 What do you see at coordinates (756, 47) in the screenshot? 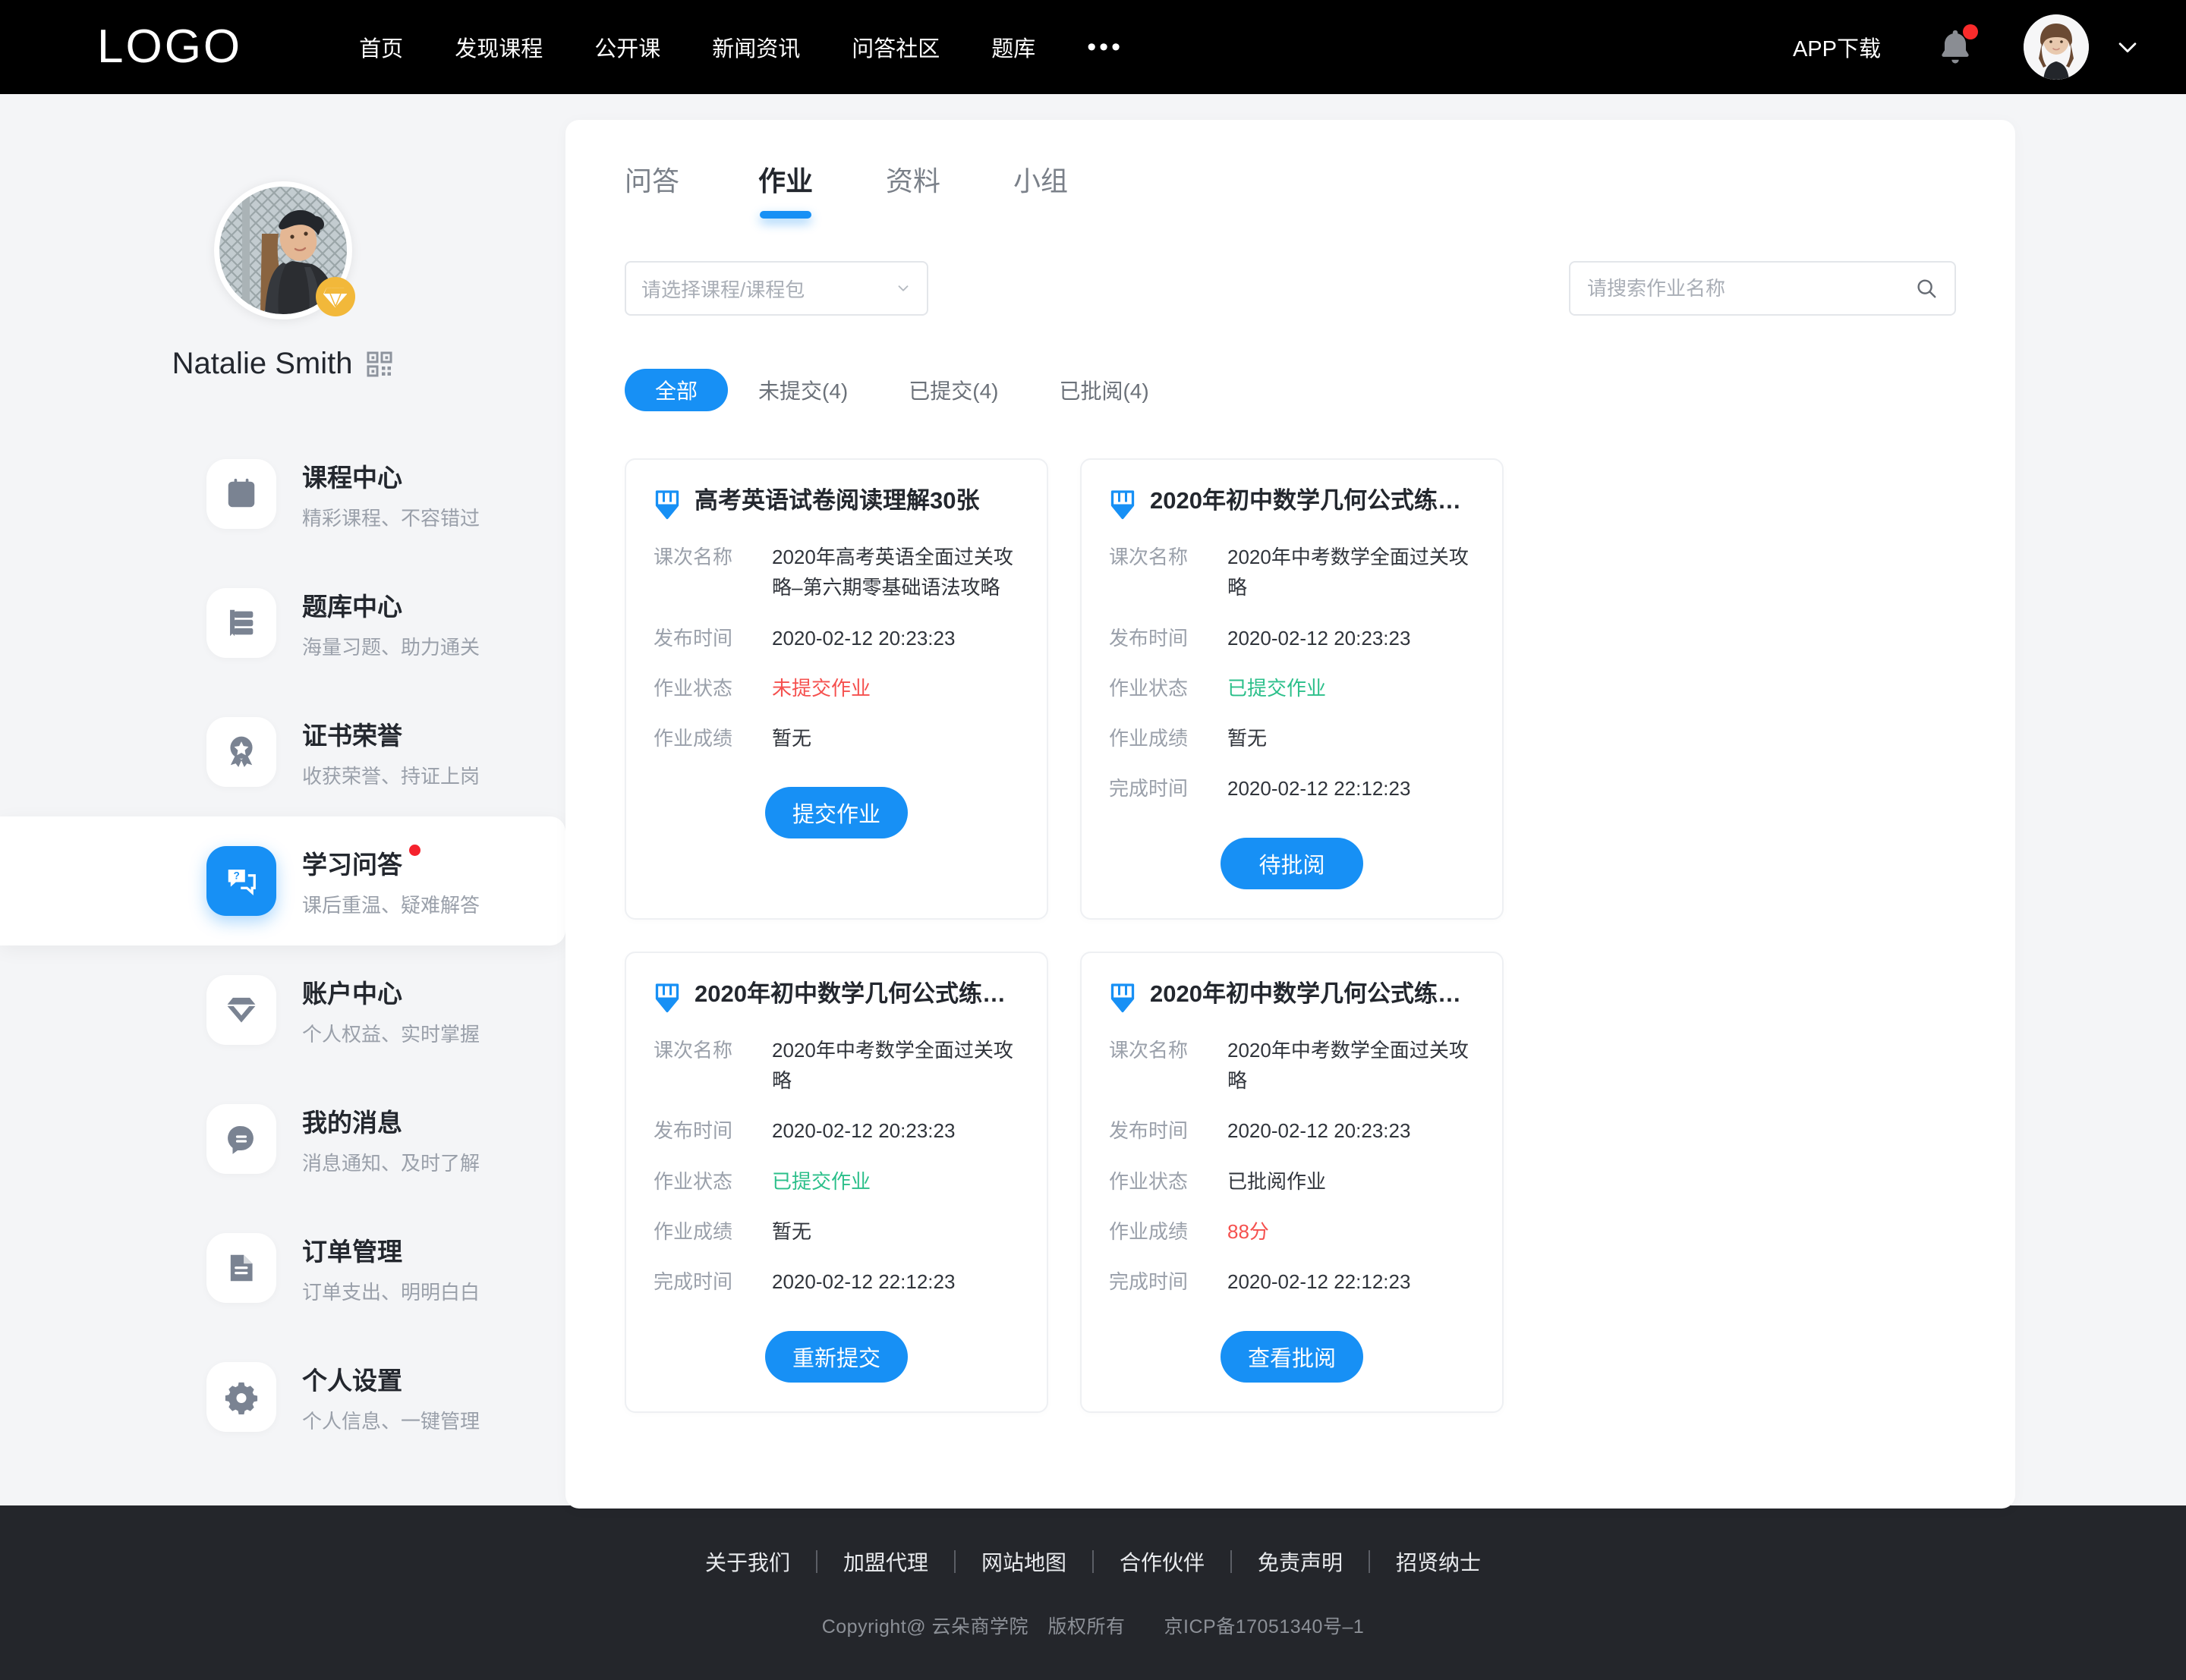
I see `nav-item-news: 新闻资讯` at bounding box center [756, 47].